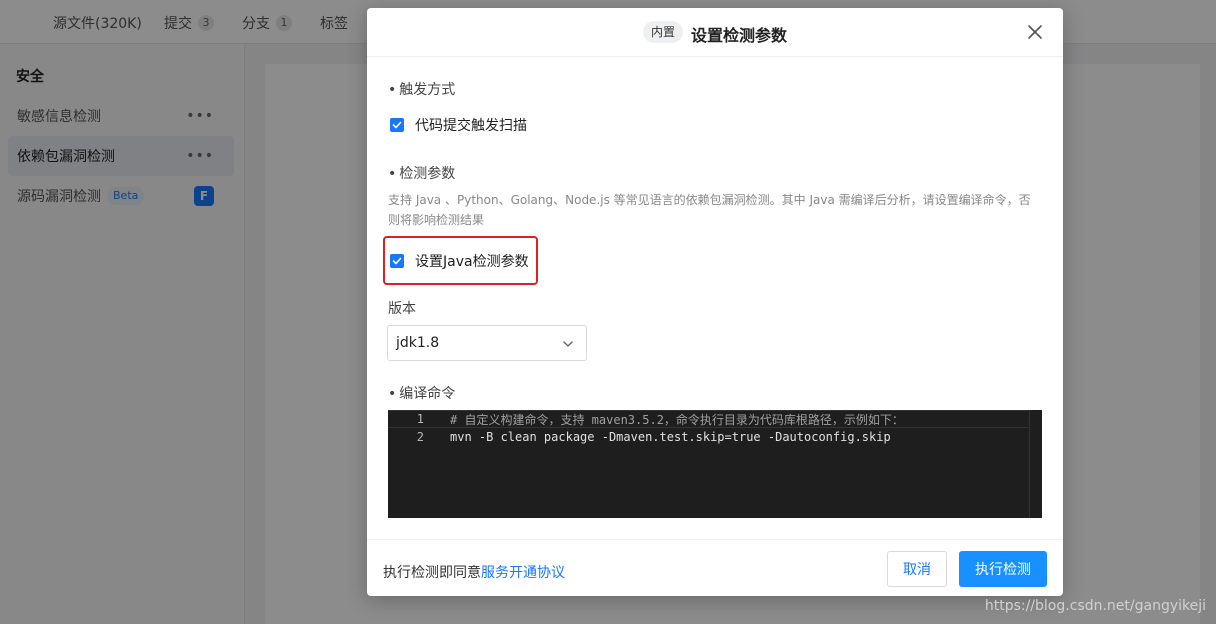 The image size is (1216, 624). I want to click on modal-title: 设置检测参数, so click(739, 35).